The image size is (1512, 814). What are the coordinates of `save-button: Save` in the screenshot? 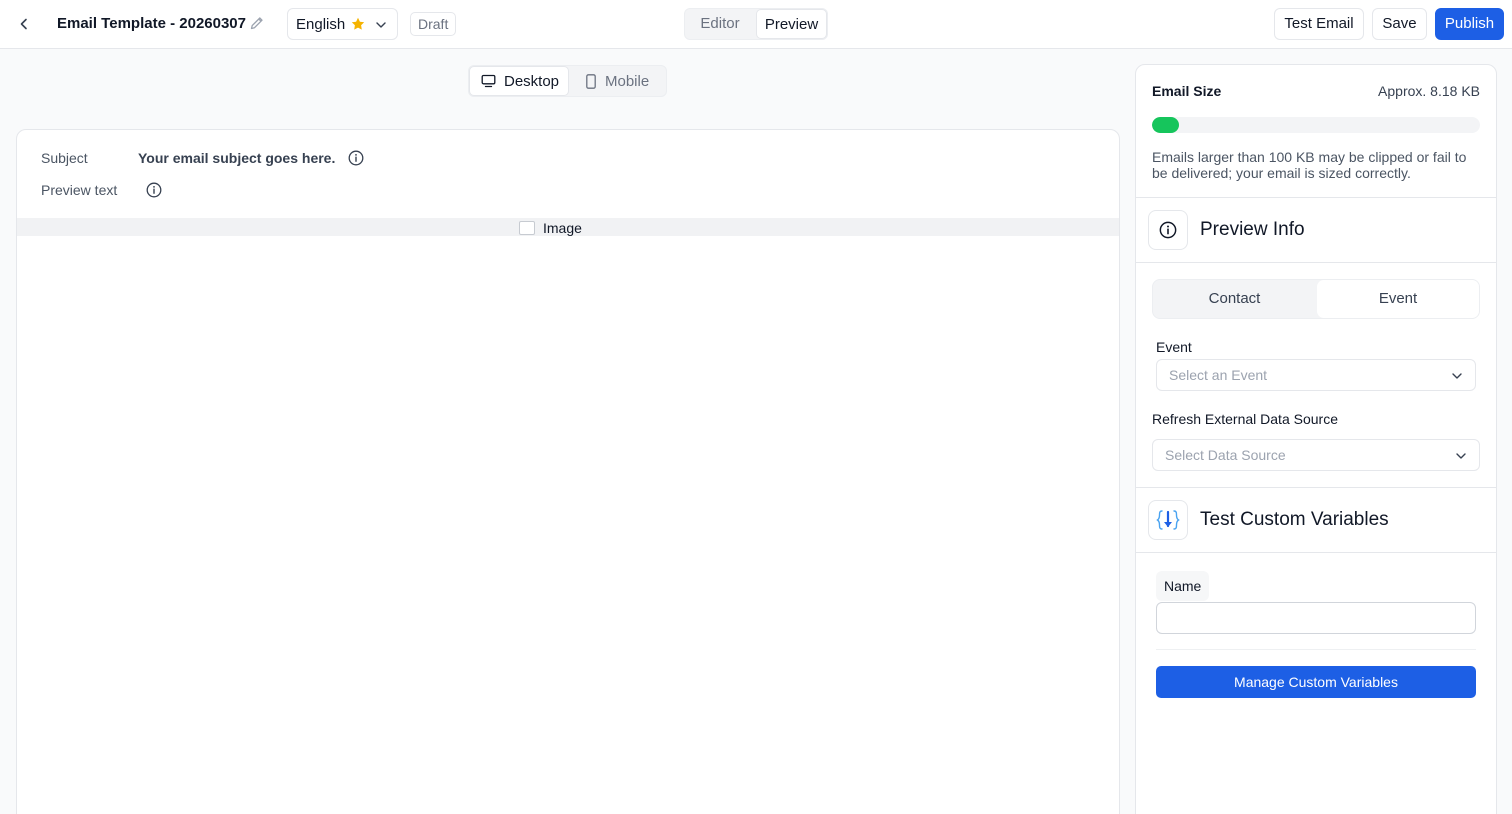 It's located at (1399, 24).